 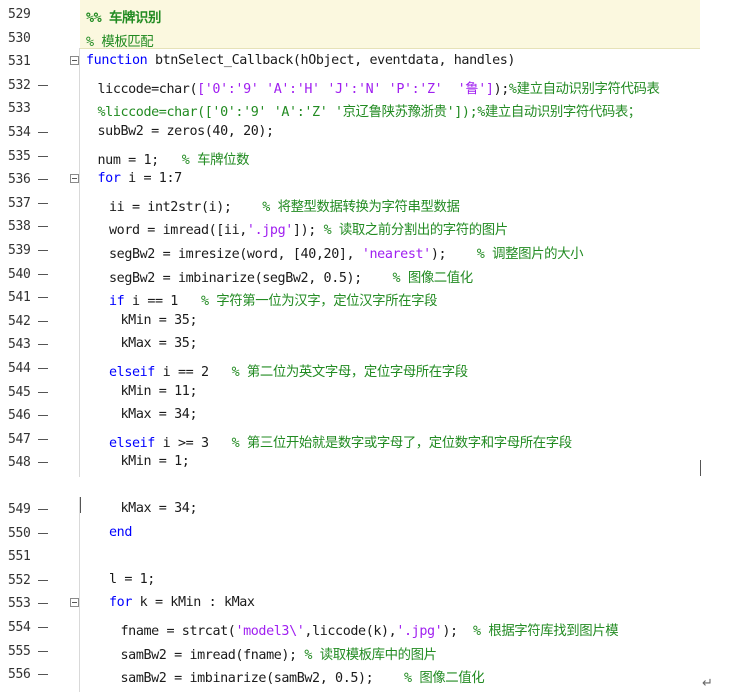 What do you see at coordinates (262, 679) in the screenshot?
I see `code-token: samBw2 = imbinarize(samBw2, 0.5);` at bounding box center [262, 679].